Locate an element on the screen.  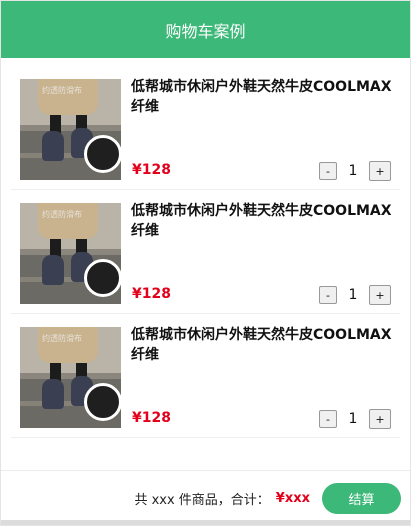
checkout-button: 结算 is located at coordinates (361, 498).